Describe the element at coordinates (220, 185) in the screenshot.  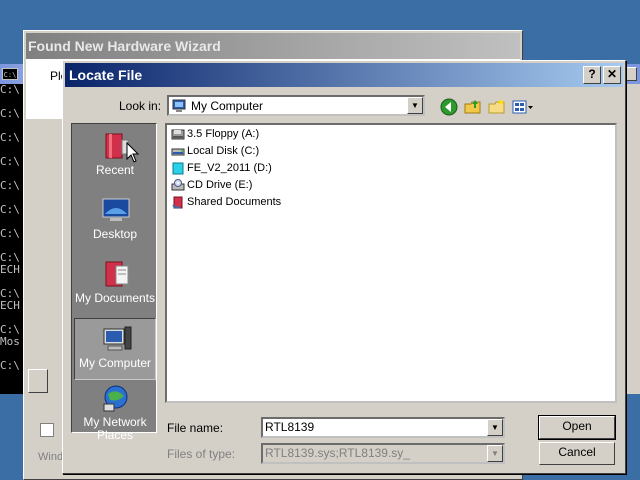
I see `list-item-label: CD Drive (E:)` at that location.